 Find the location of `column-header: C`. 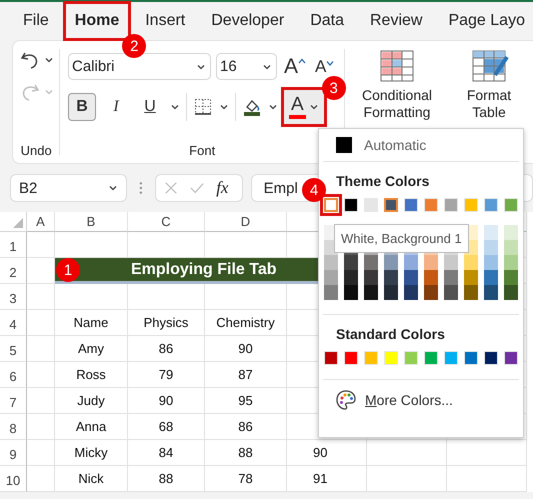

column-header: C is located at coordinates (166, 222).